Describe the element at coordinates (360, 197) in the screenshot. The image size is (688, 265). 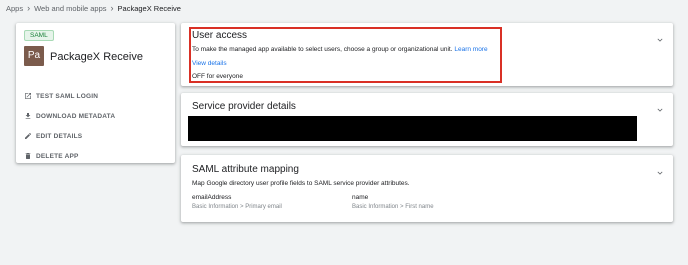
I see `mapping-attribute: name` at that location.